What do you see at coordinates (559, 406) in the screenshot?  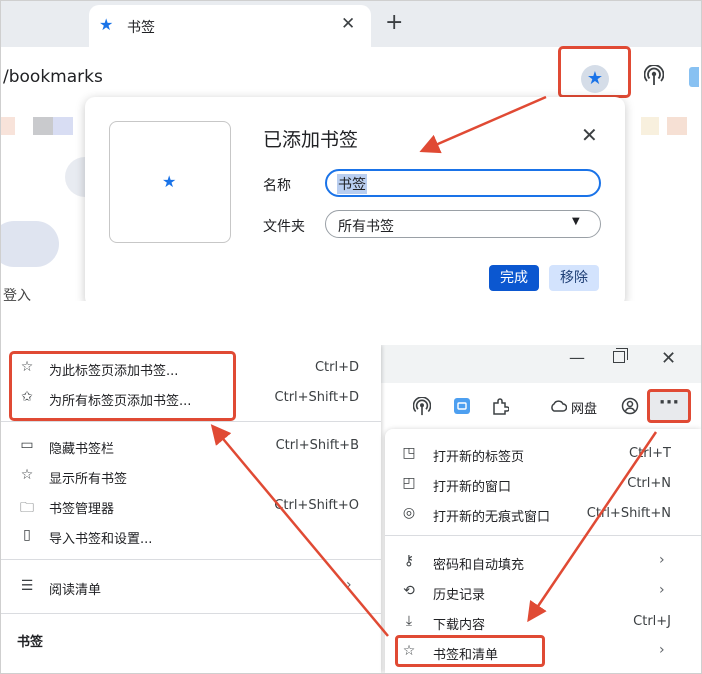 I see `cloud-icon` at bounding box center [559, 406].